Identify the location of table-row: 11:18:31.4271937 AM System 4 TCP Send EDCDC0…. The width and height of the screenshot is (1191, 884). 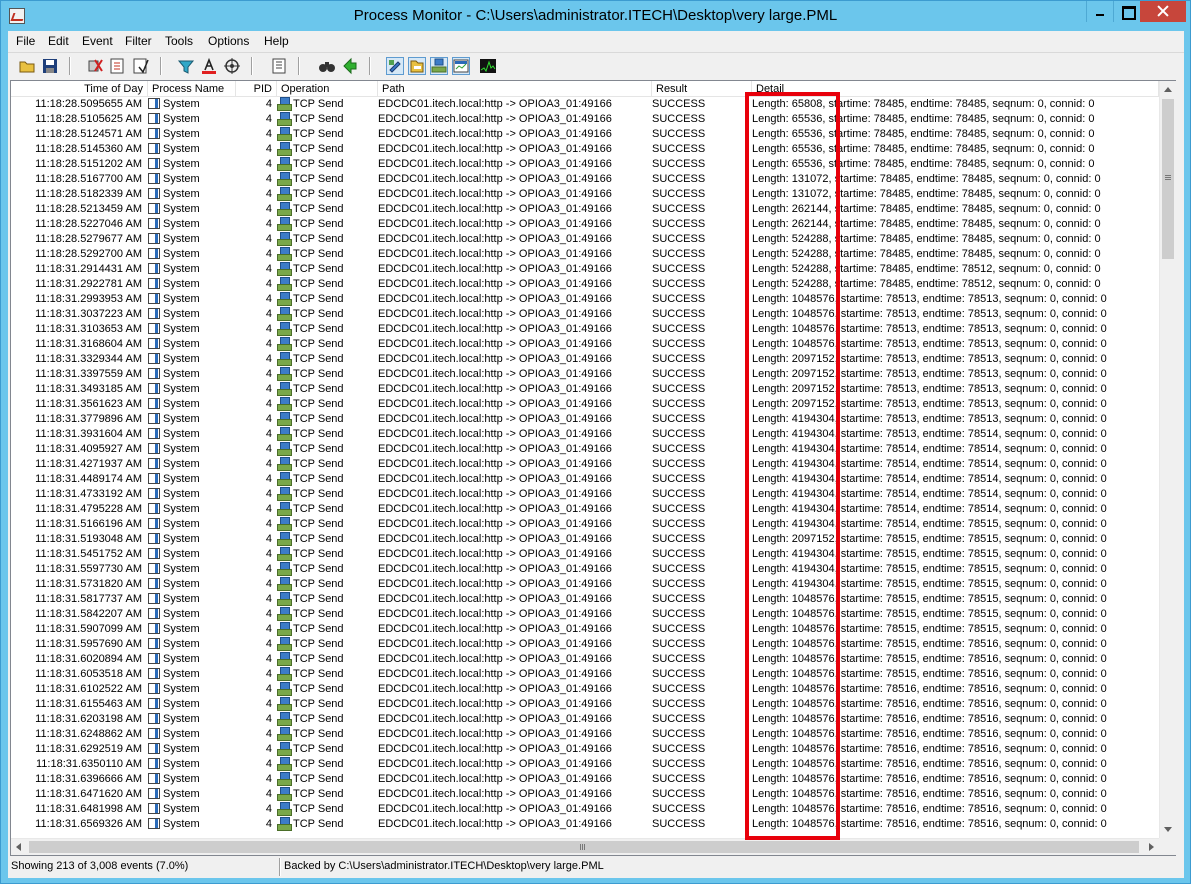
(585, 464).